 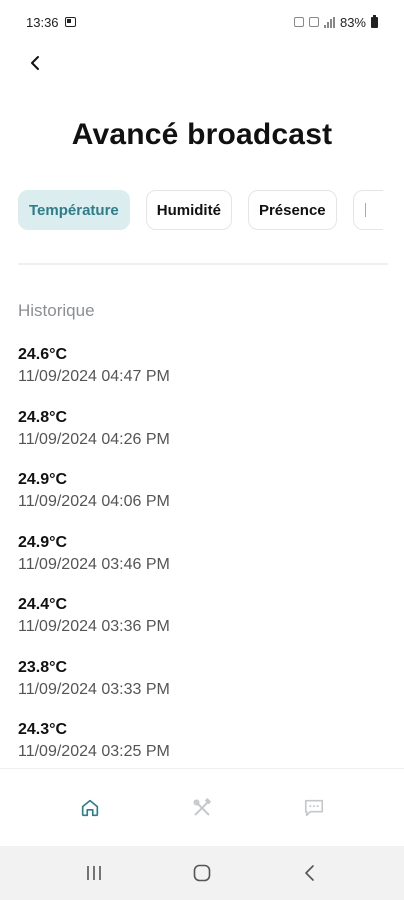 I want to click on history-item: 24.8°C 11/09/2024 04:26 PM, so click(x=203, y=439).